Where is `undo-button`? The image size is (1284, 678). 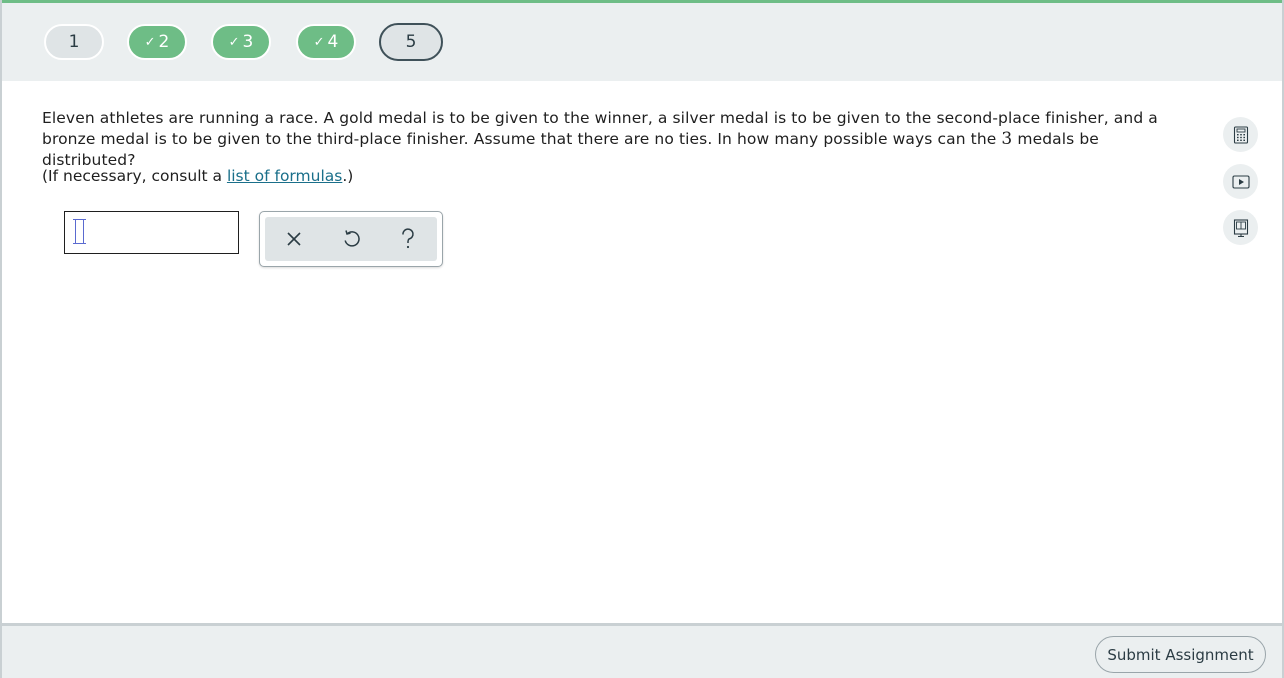 undo-button is located at coordinates (351, 239).